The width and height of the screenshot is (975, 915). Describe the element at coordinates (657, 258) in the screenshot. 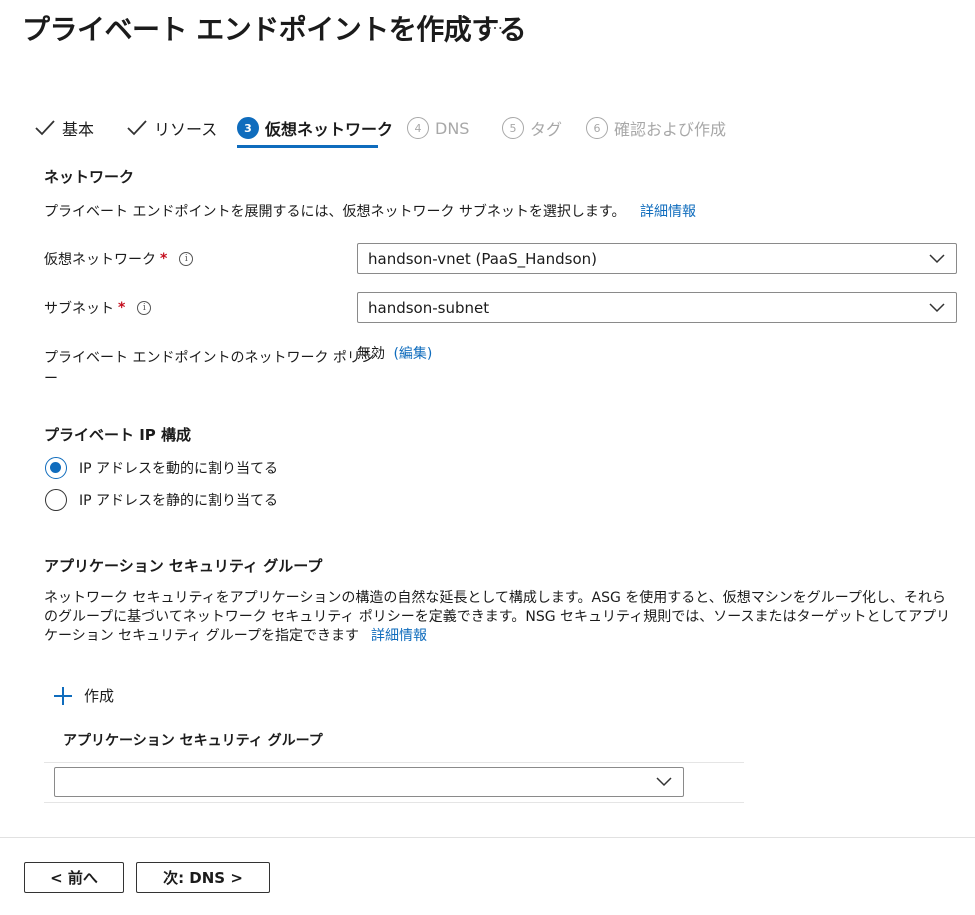

I see `vnet-select: handson-vnet (PaaS_Handson)` at that location.